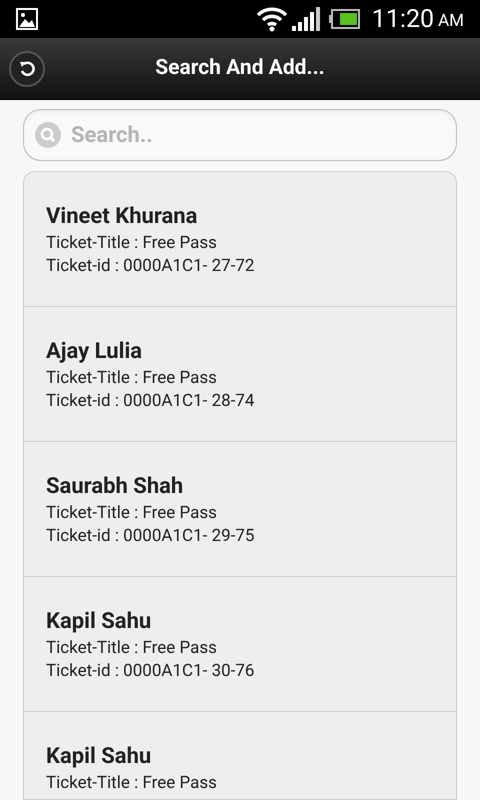 The height and width of the screenshot is (800, 480). What do you see at coordinates (240, 135) in the screenshot?
I see `search-field: Search..` at bounding box center [240, 135].